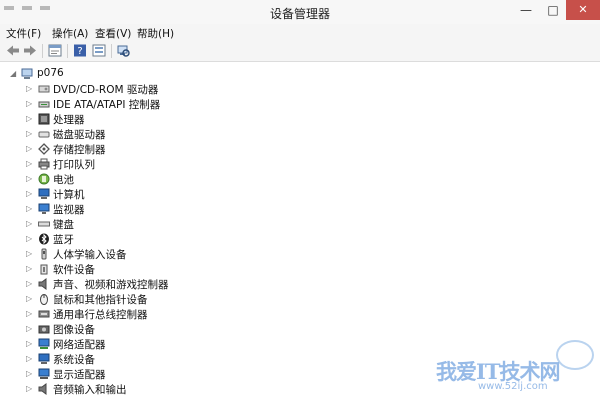  What do you see at coordinates (79, 150) in the screenshot?
I see `tree-item-label: 存储控制器` at bounding box center [79, 150].